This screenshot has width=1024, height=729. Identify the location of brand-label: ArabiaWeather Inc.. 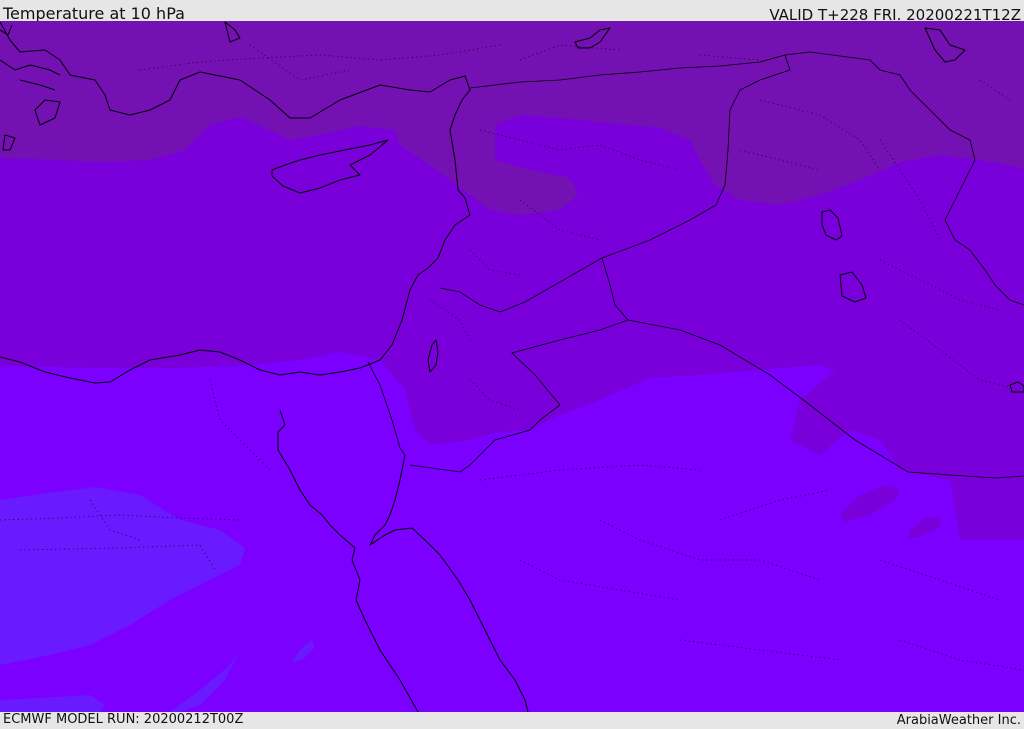
(958, 720).